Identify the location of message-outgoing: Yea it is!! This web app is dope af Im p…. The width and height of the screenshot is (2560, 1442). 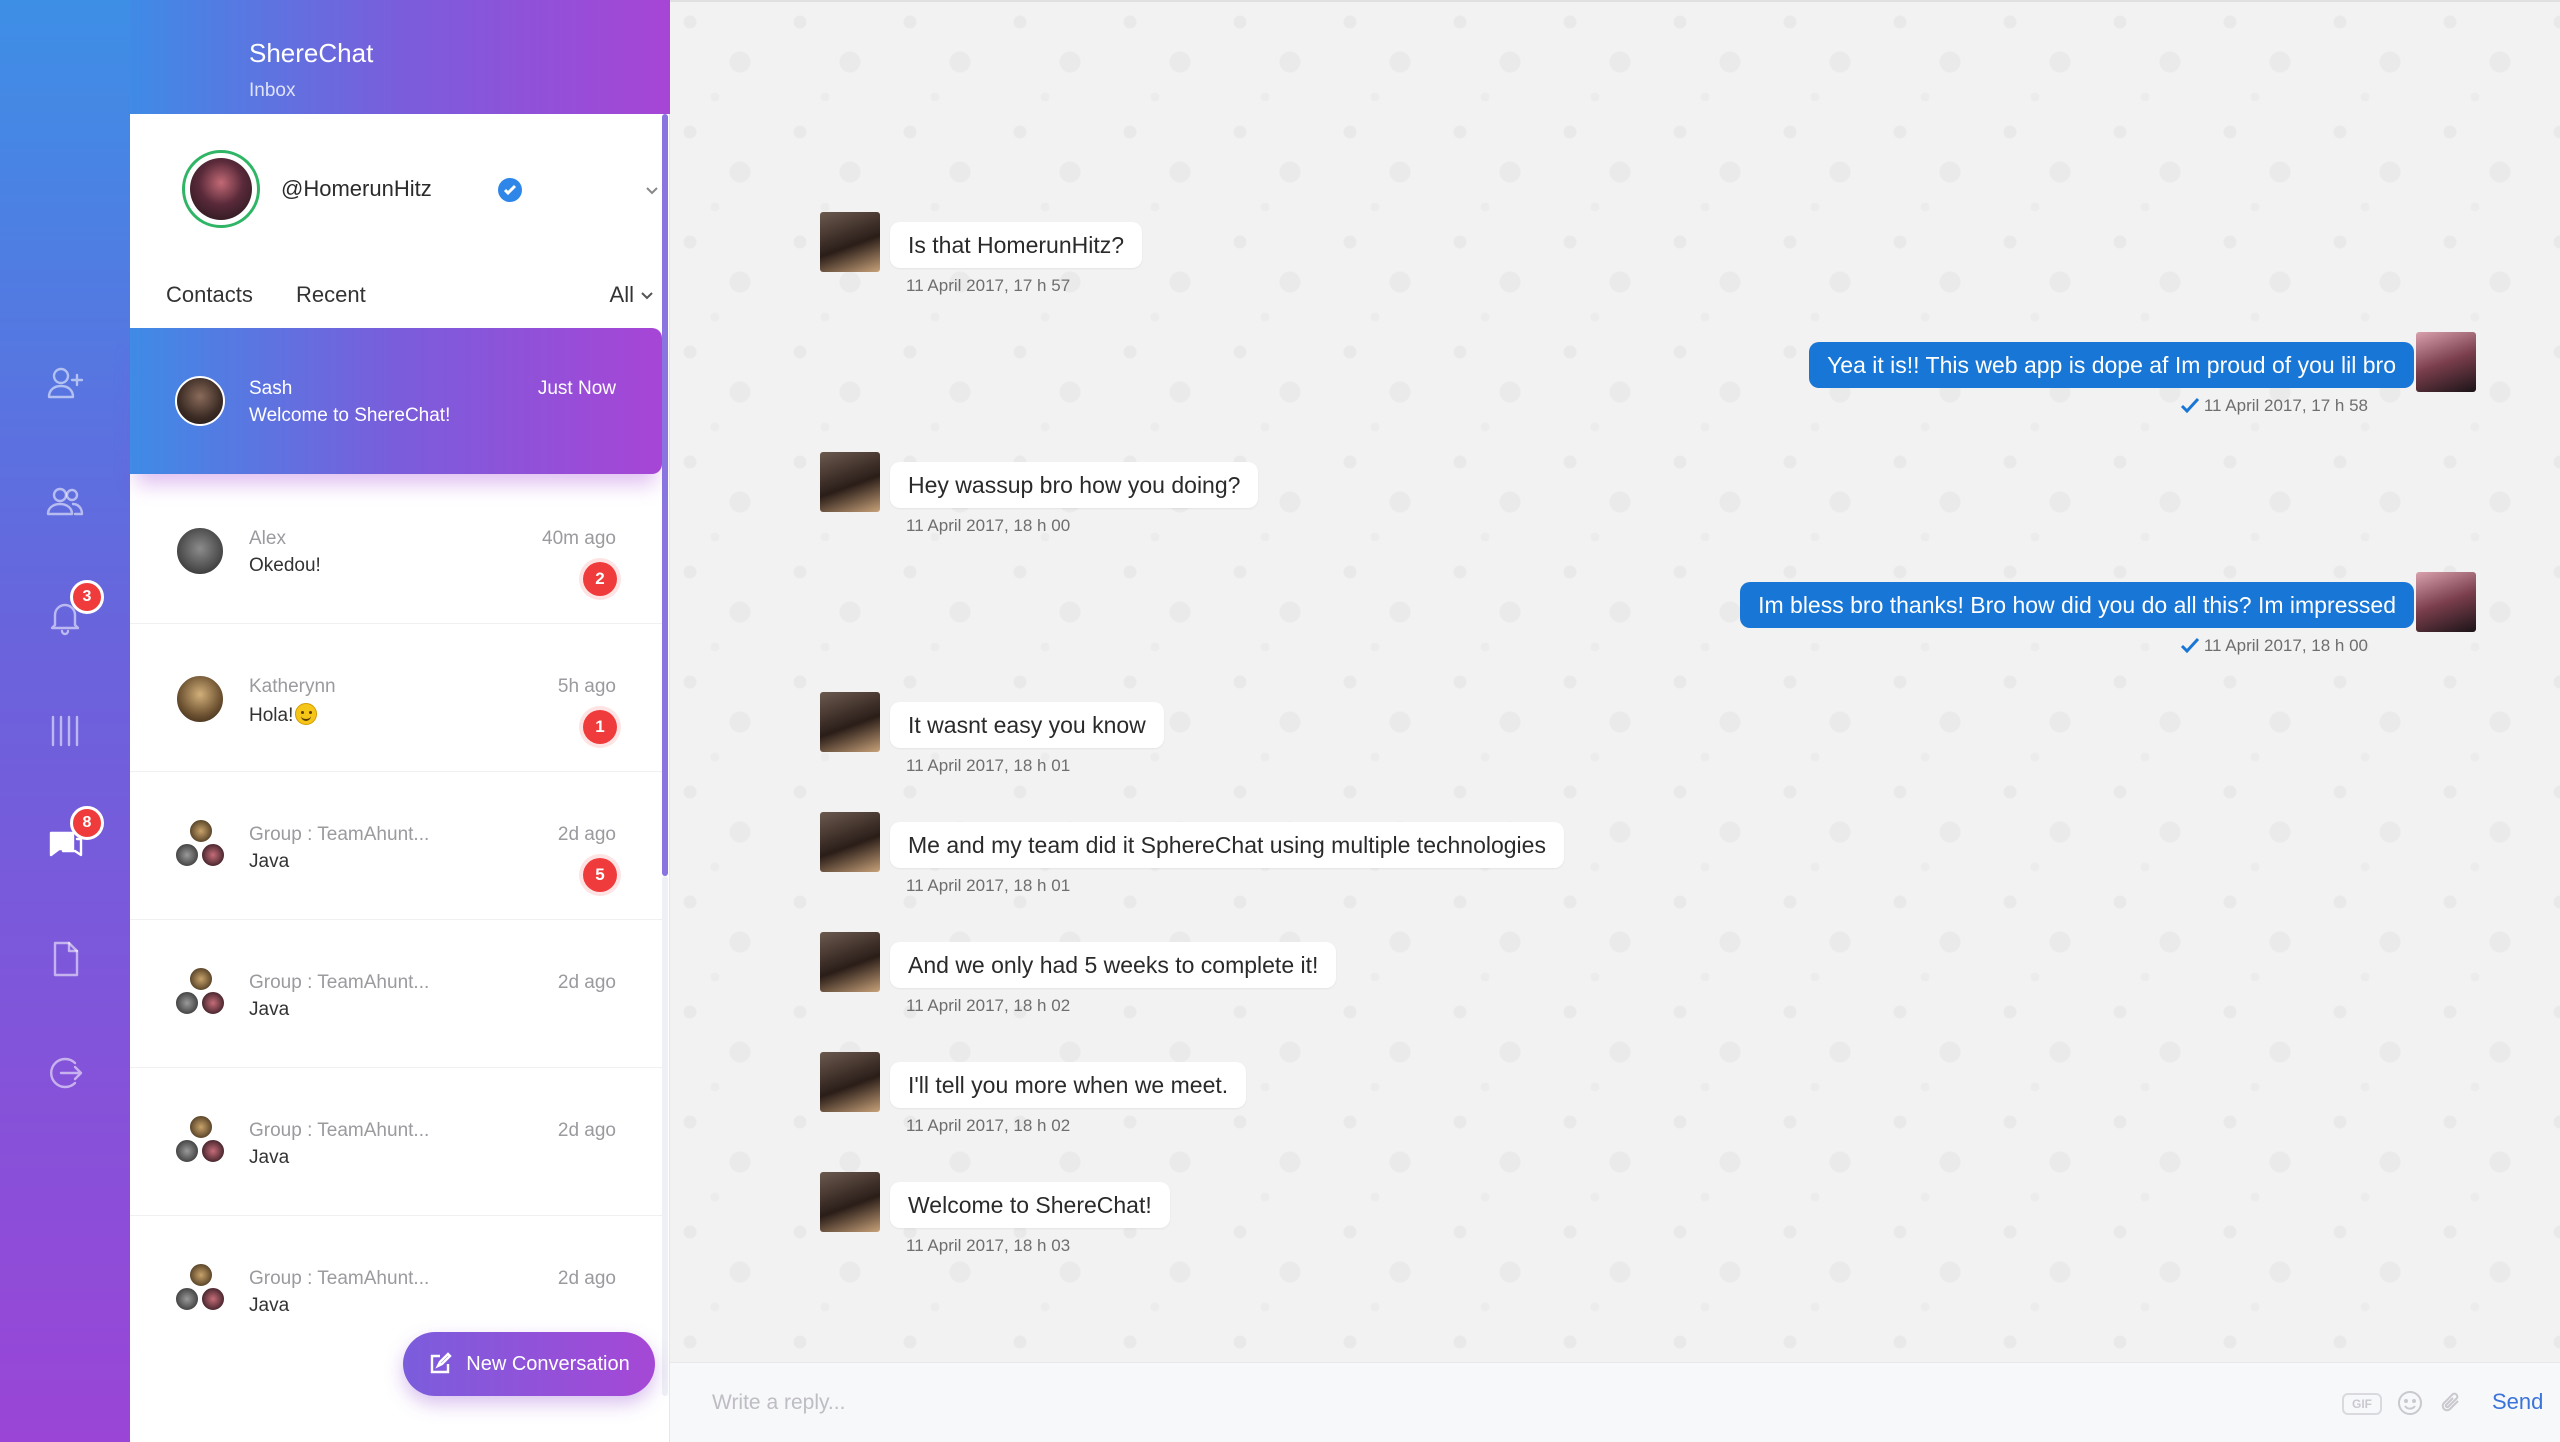
(1615, 377).